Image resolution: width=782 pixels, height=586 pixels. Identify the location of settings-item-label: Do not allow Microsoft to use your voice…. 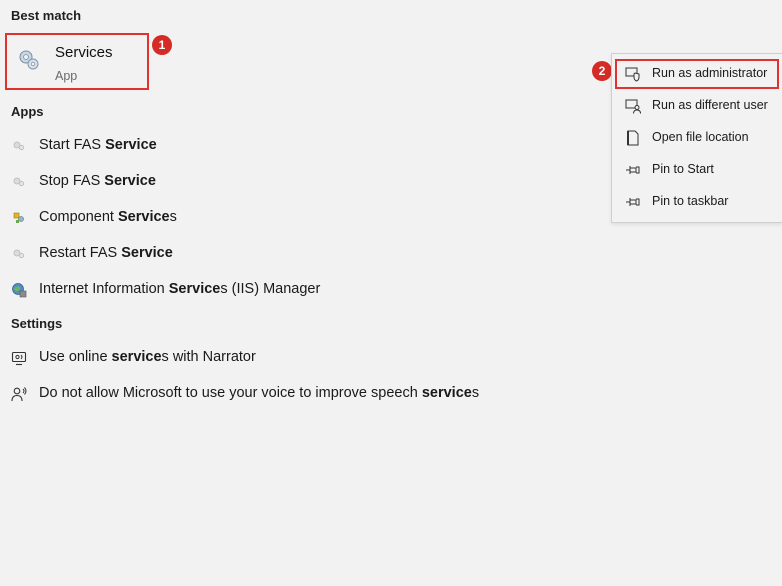
(259, 393).